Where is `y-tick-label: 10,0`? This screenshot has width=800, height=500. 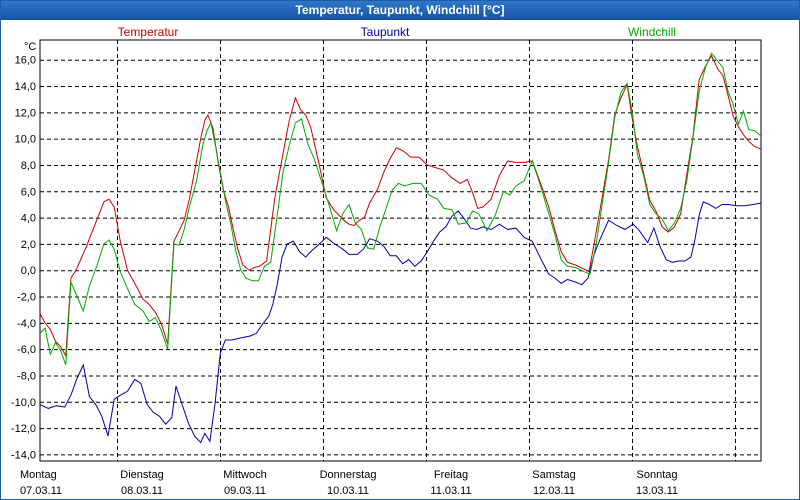
y-tick-label: 10,0 is located at coordinates (25, 140).